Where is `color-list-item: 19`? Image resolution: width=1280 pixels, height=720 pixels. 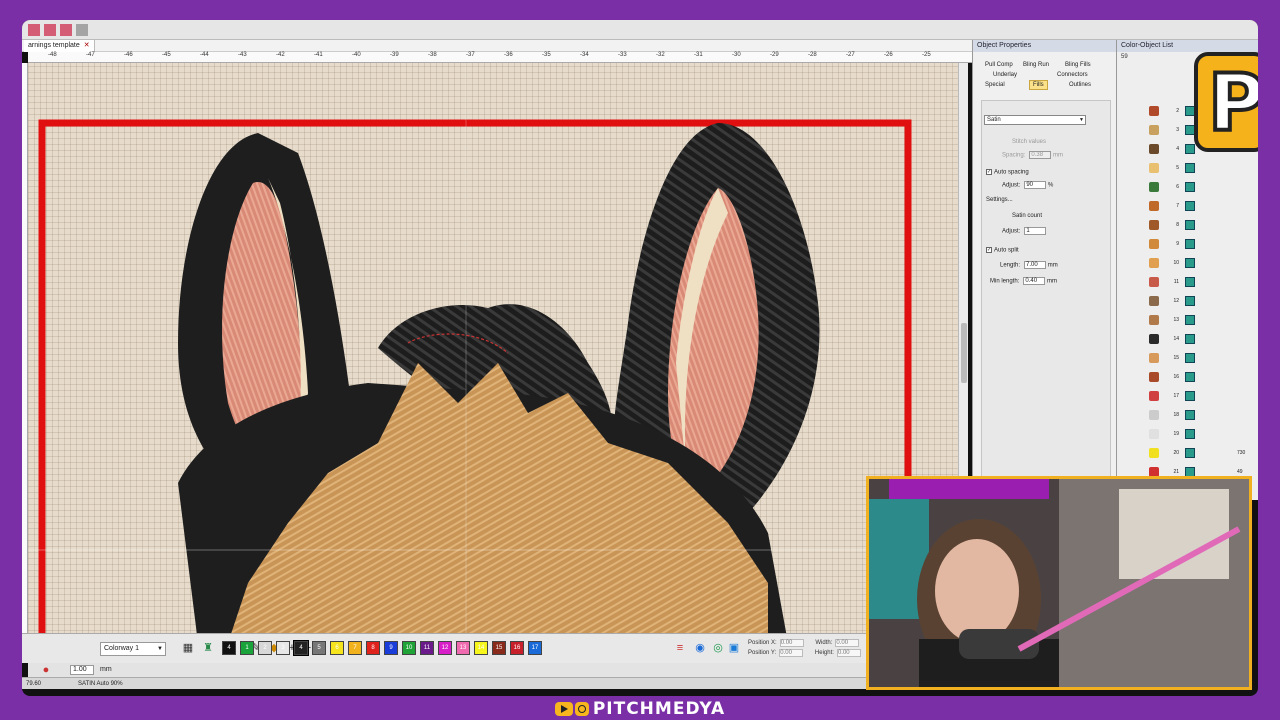
color-list-item: 19 is located at coordinates (1187, 434).